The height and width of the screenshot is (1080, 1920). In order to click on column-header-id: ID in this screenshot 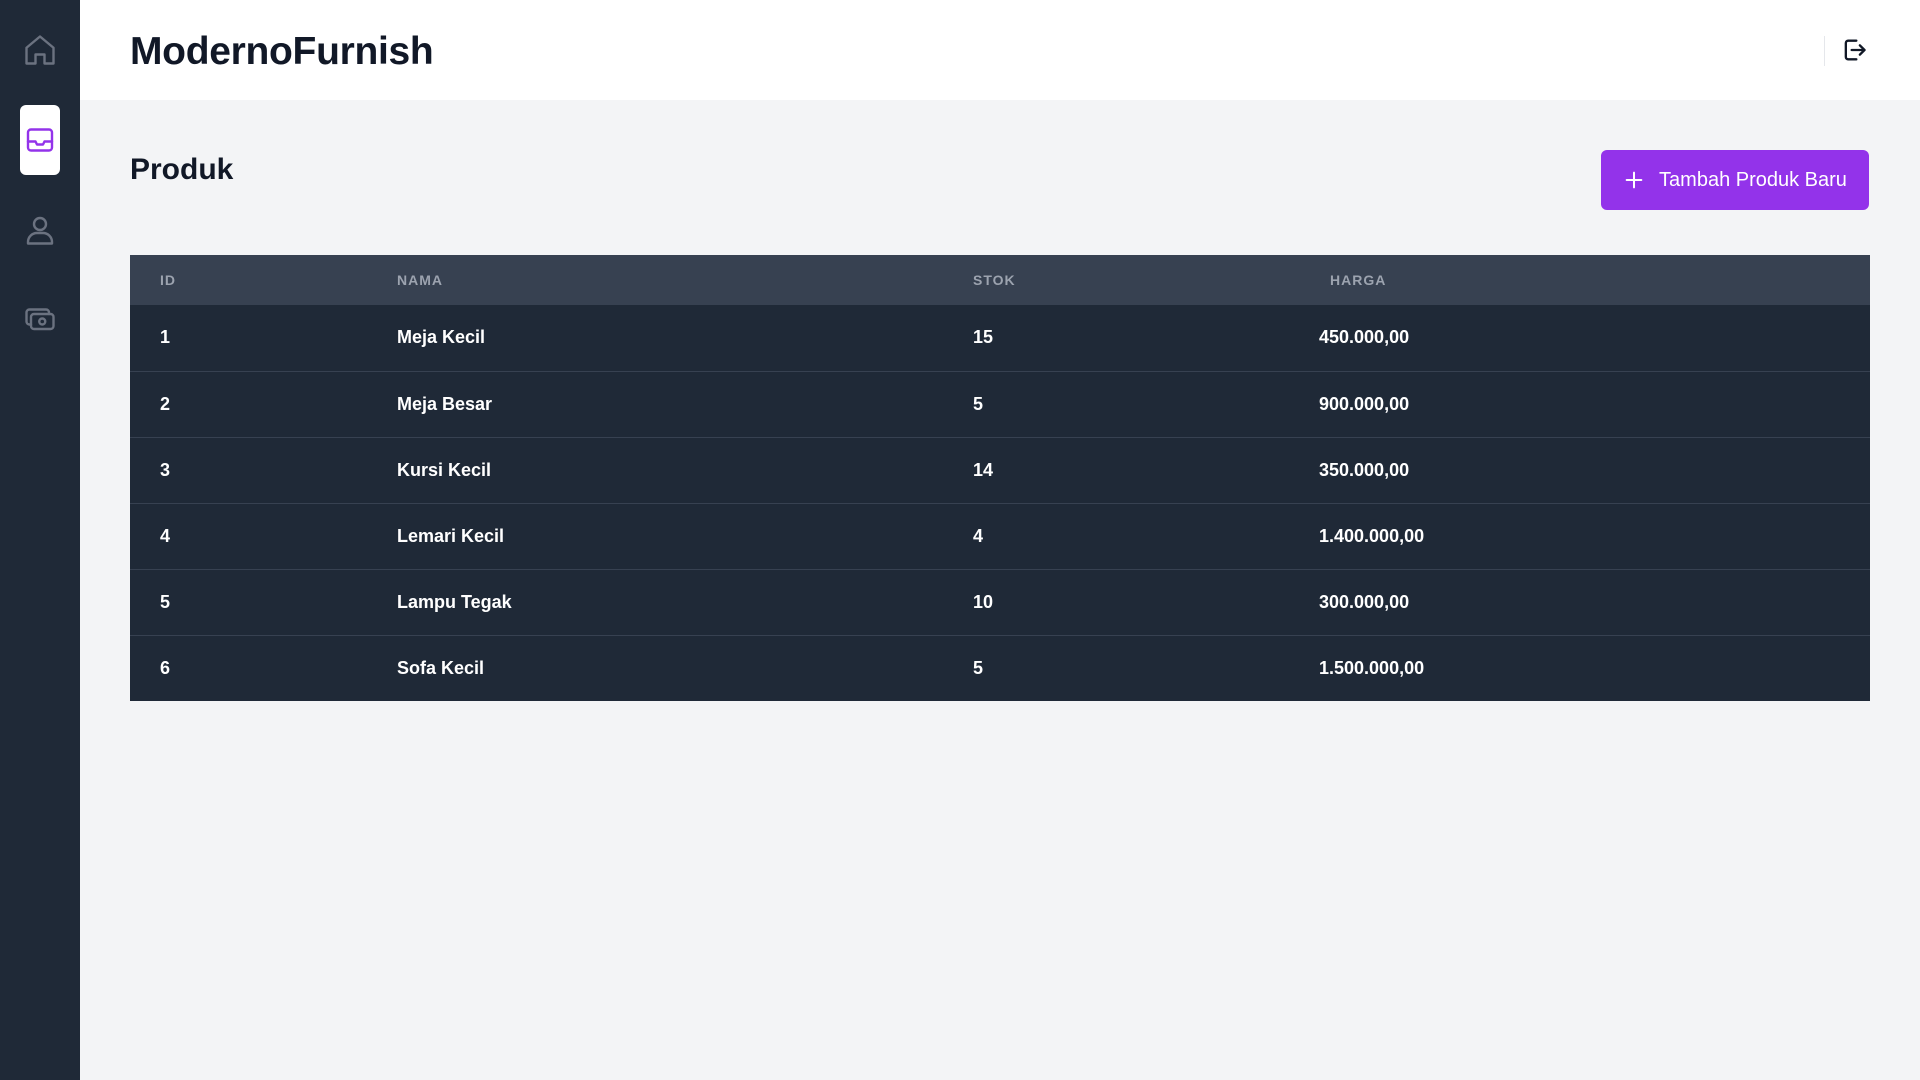, I will do `click(263, 280)`.